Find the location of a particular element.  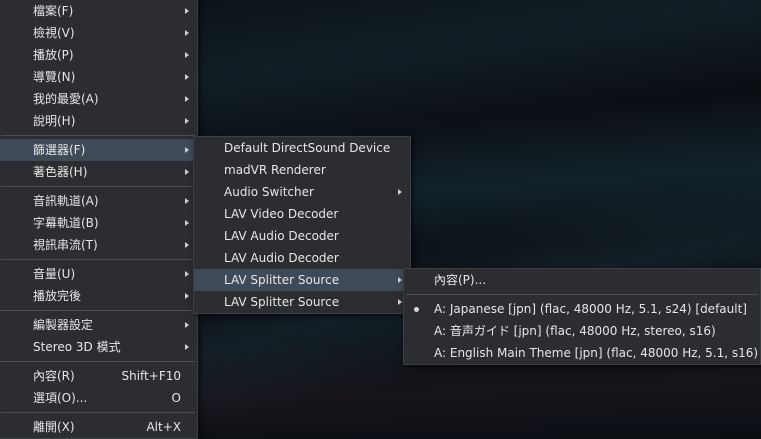

menu-item-label: Stereo 3D 模式 is located at coordinates (77, 347).